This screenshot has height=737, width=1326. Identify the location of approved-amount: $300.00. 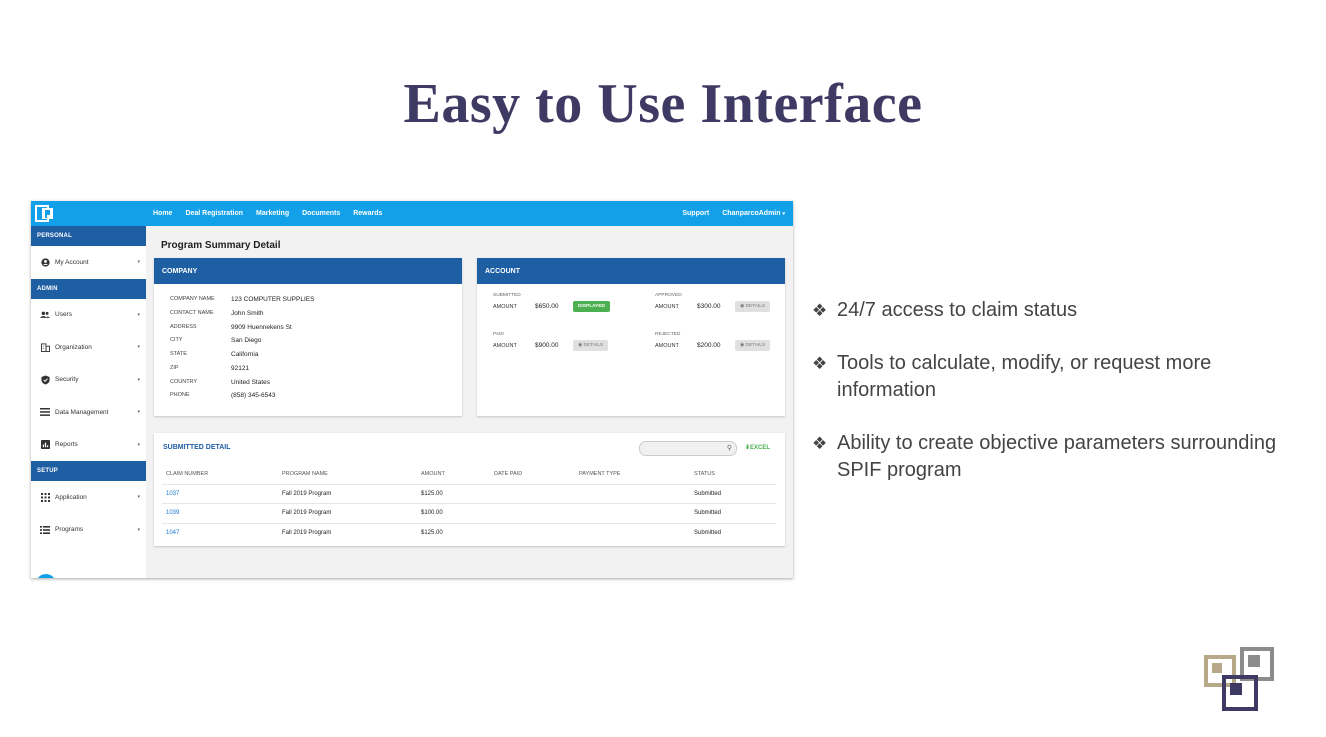
(709, 306).